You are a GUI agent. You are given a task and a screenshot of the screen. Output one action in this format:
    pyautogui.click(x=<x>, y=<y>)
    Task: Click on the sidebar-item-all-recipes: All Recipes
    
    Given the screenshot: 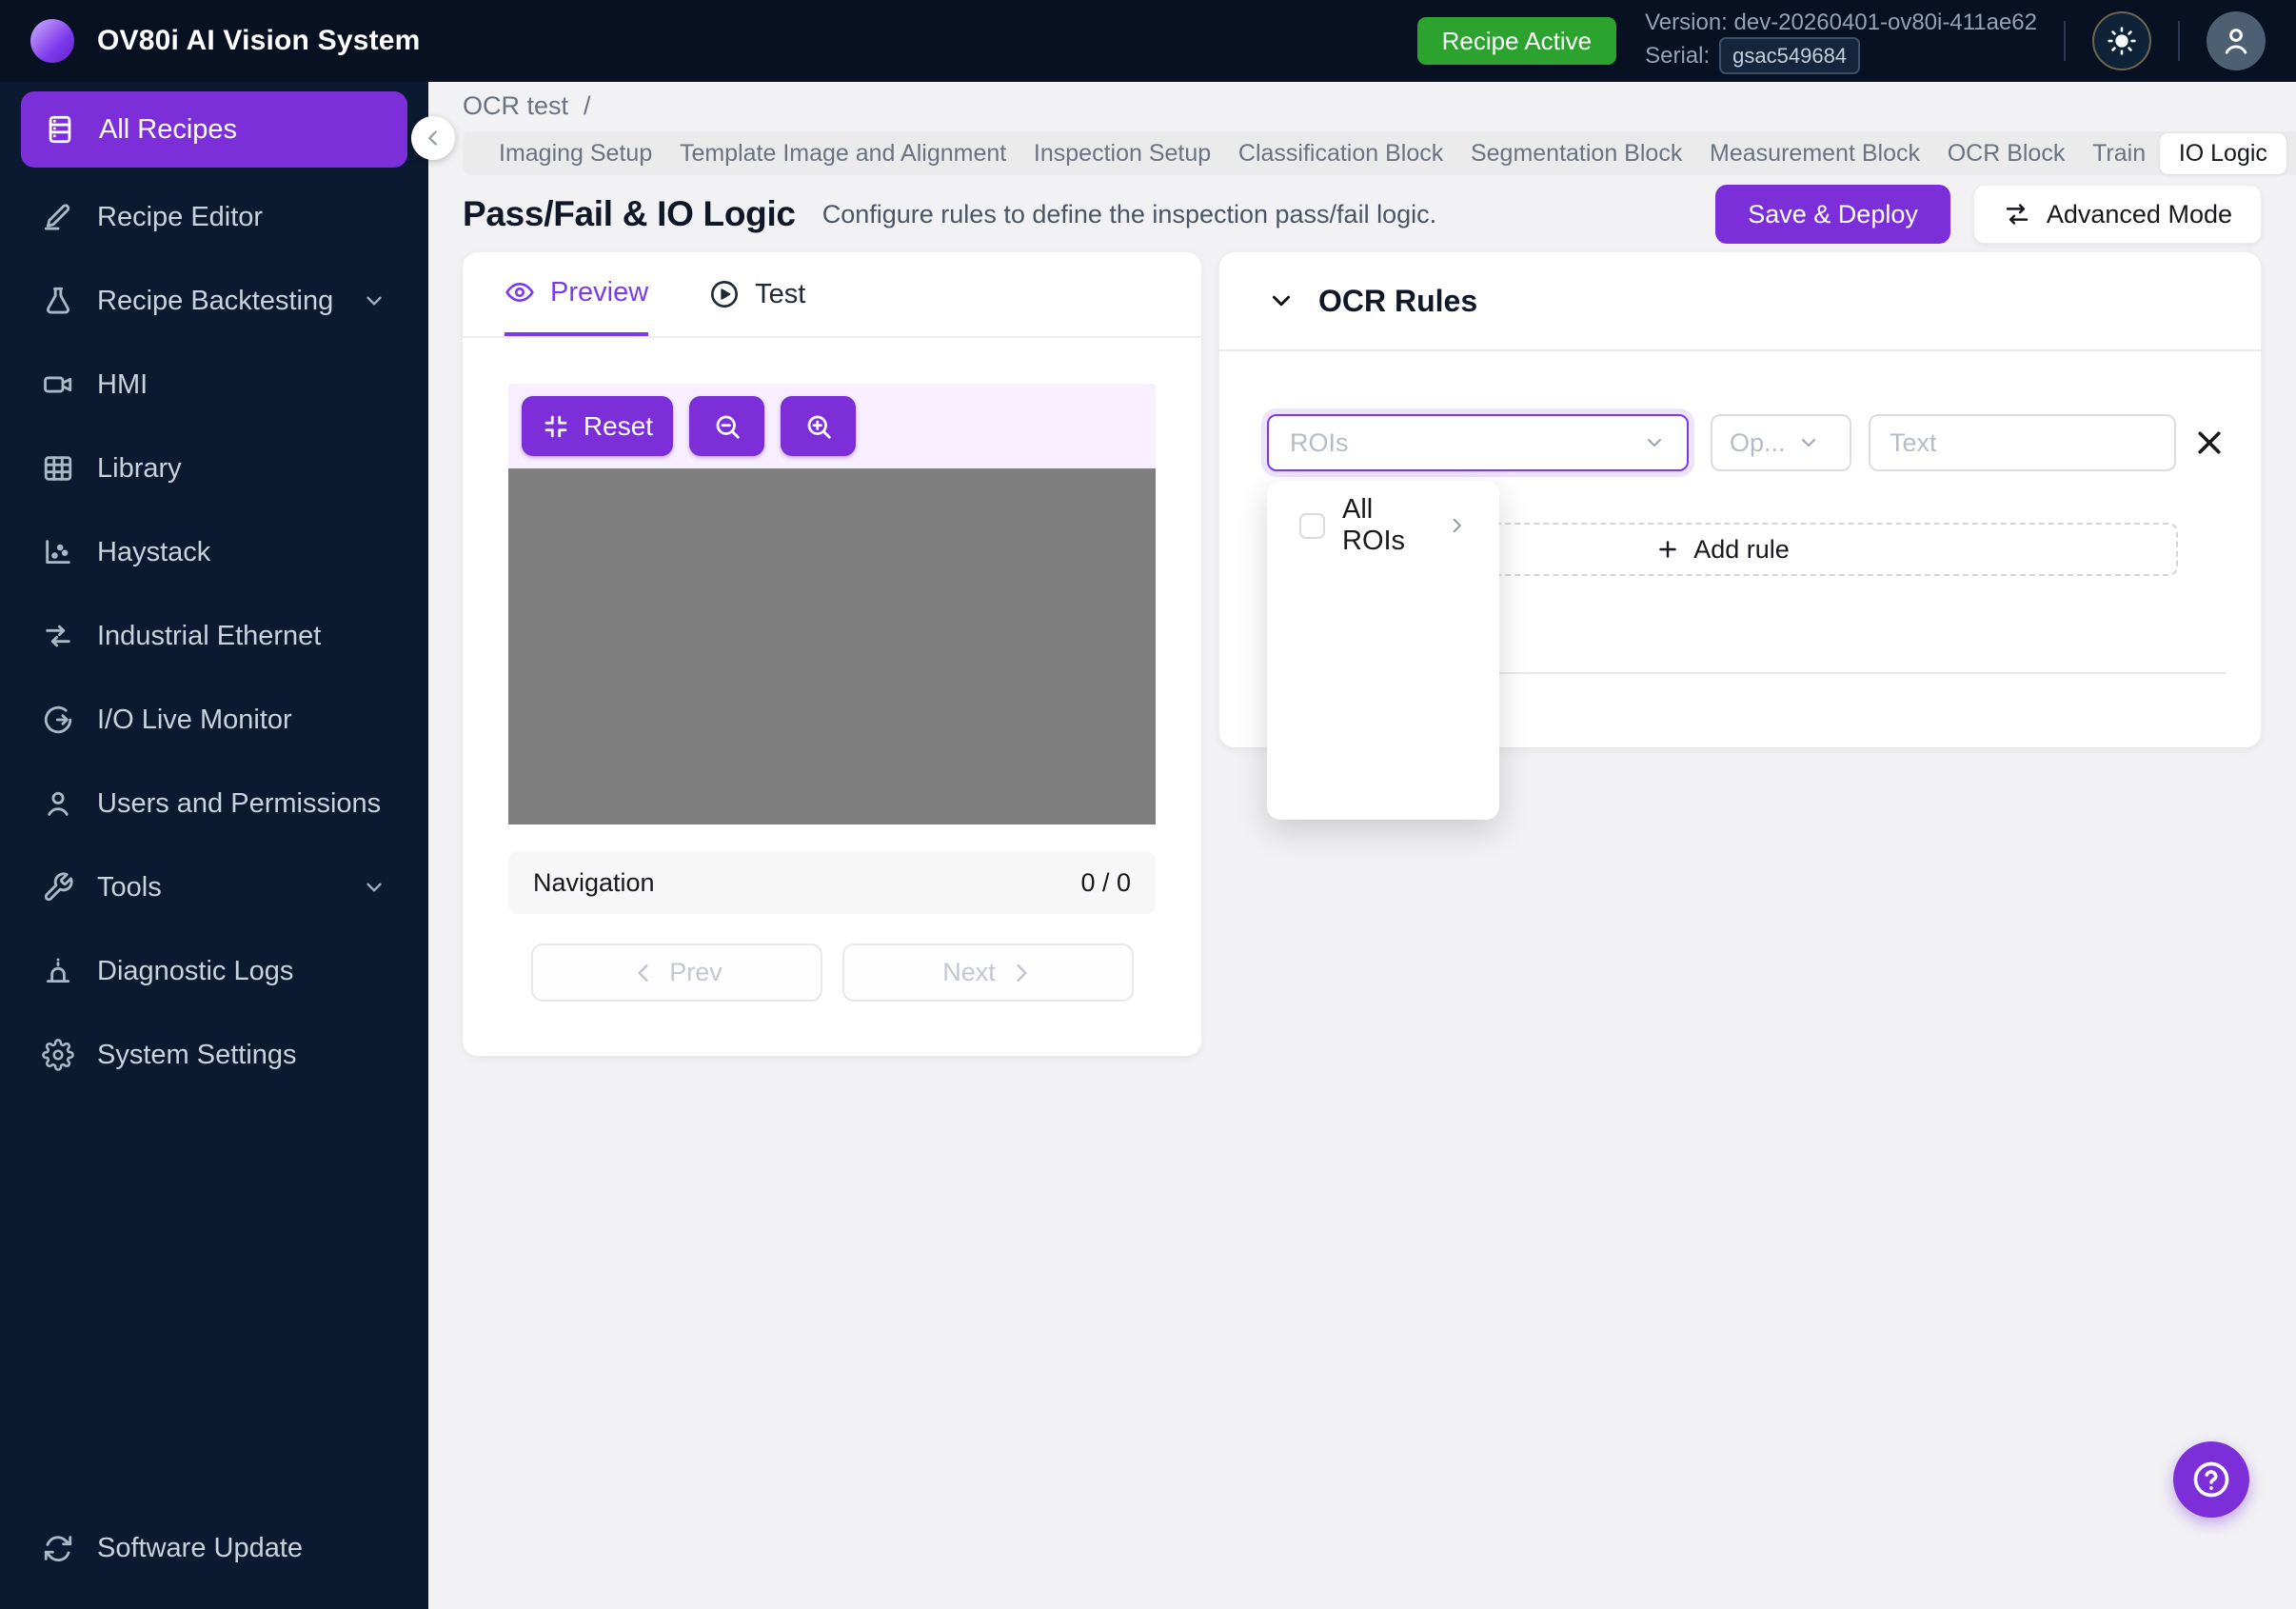 What is the action you would take?
    pyautogui.click(x=214, y=129)
    